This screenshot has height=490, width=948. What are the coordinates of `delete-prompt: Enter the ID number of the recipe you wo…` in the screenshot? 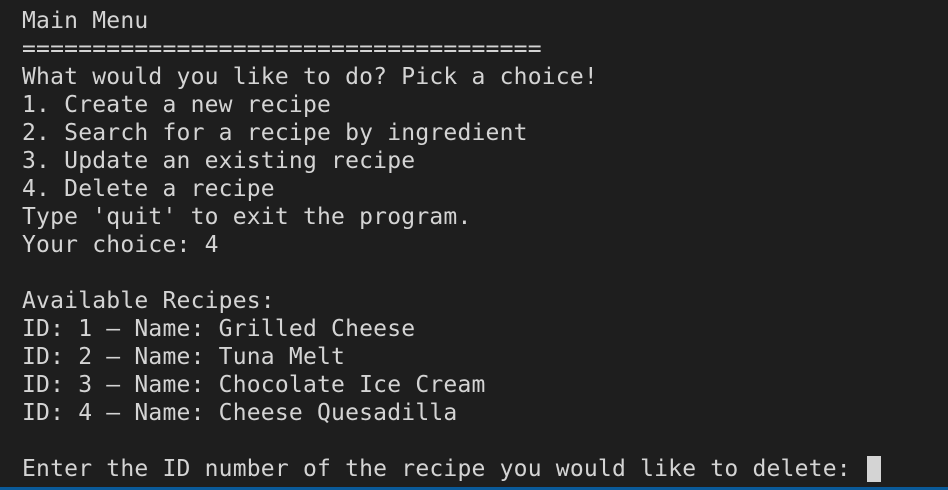 It's located at (443, 469).